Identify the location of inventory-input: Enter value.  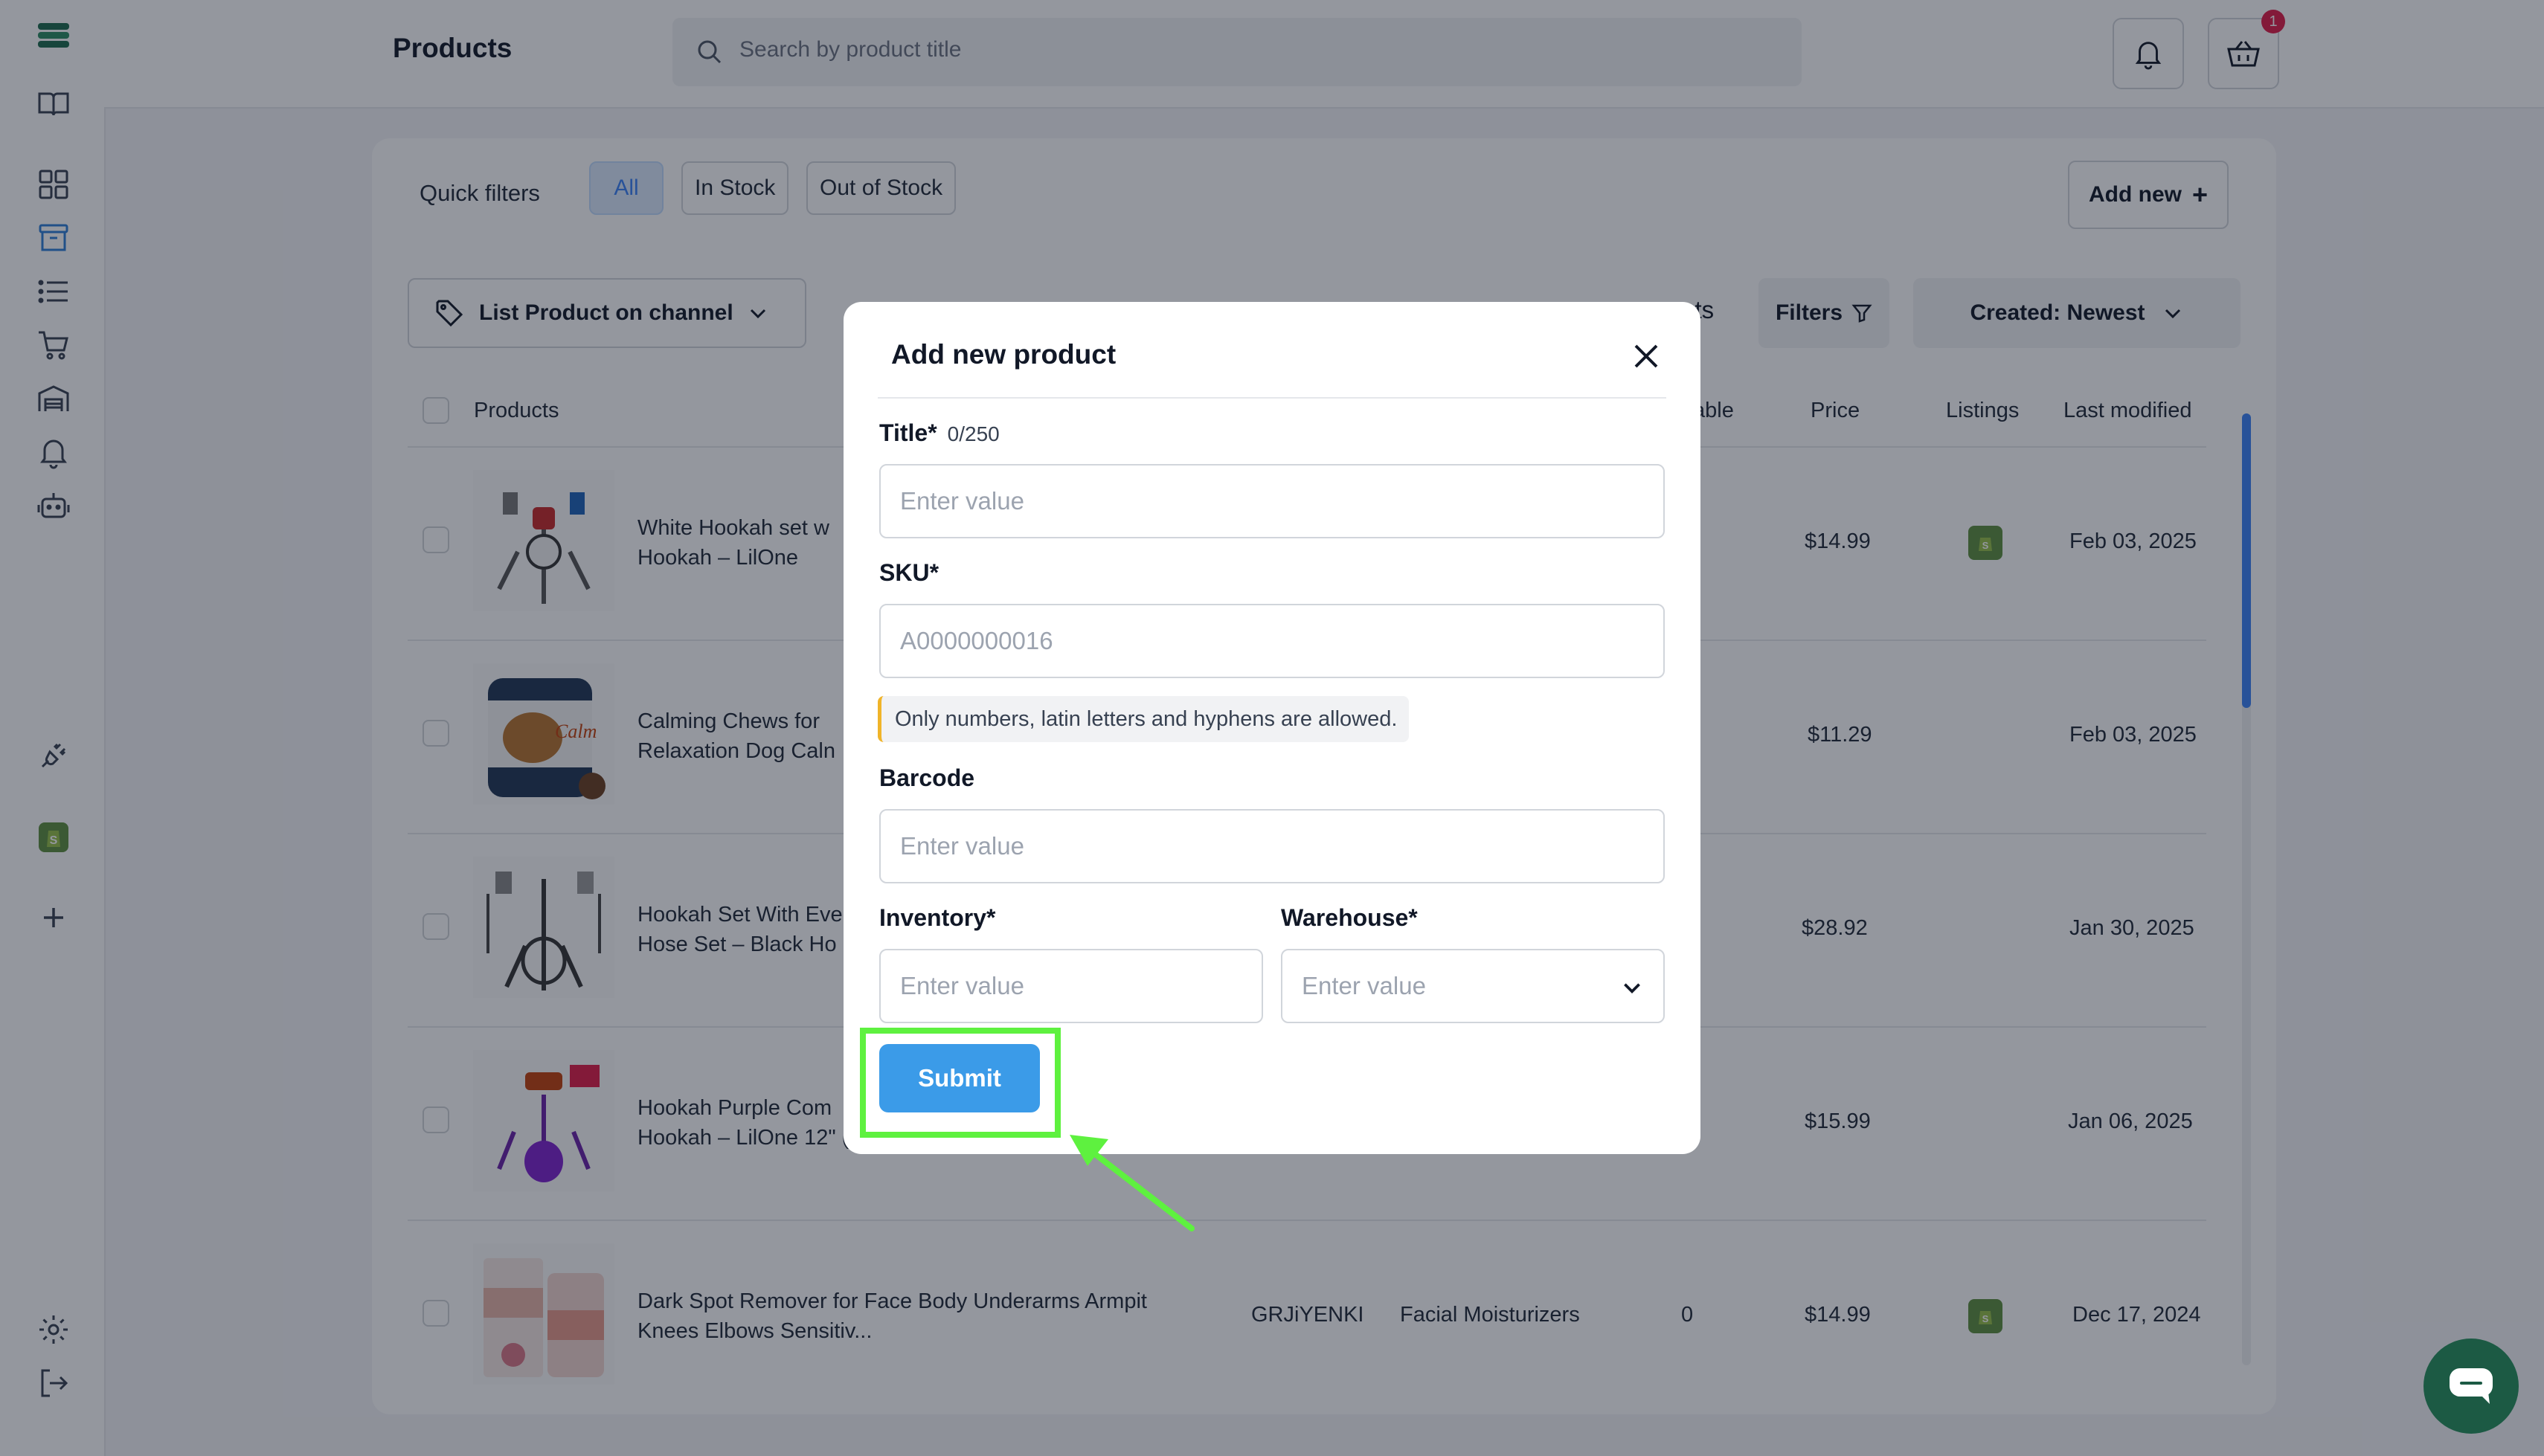
(1071, 986).